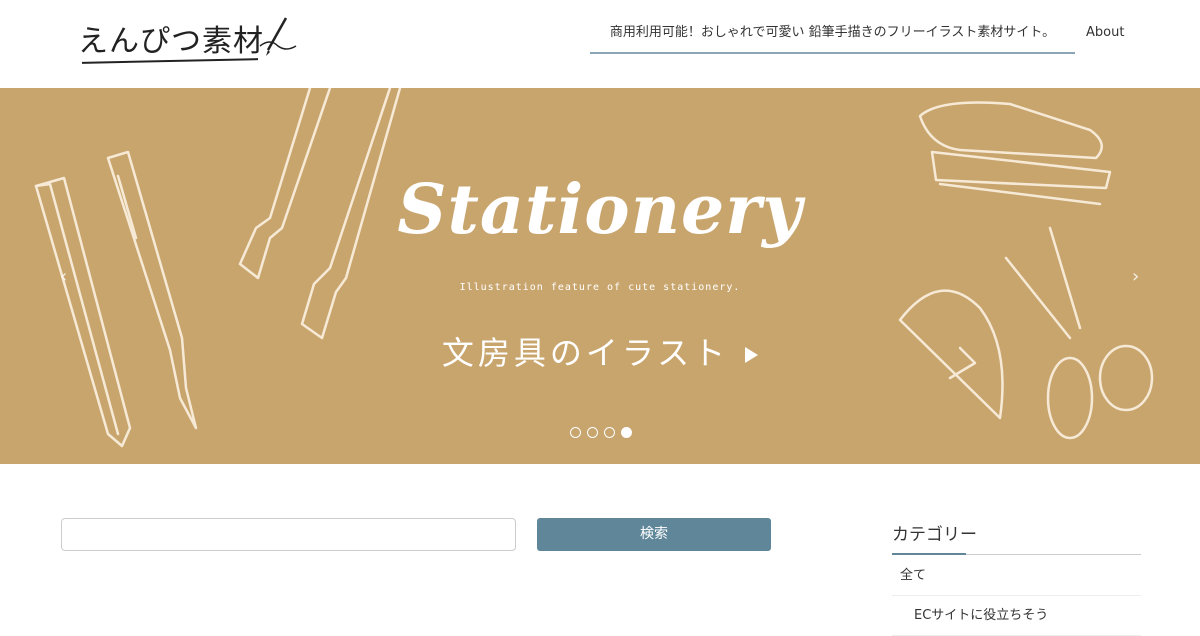 This screenshot has width=1200, height=636. Describe the element at coordinates (929, 554) in the screenshot. I see `category-heading-accent` at that location.